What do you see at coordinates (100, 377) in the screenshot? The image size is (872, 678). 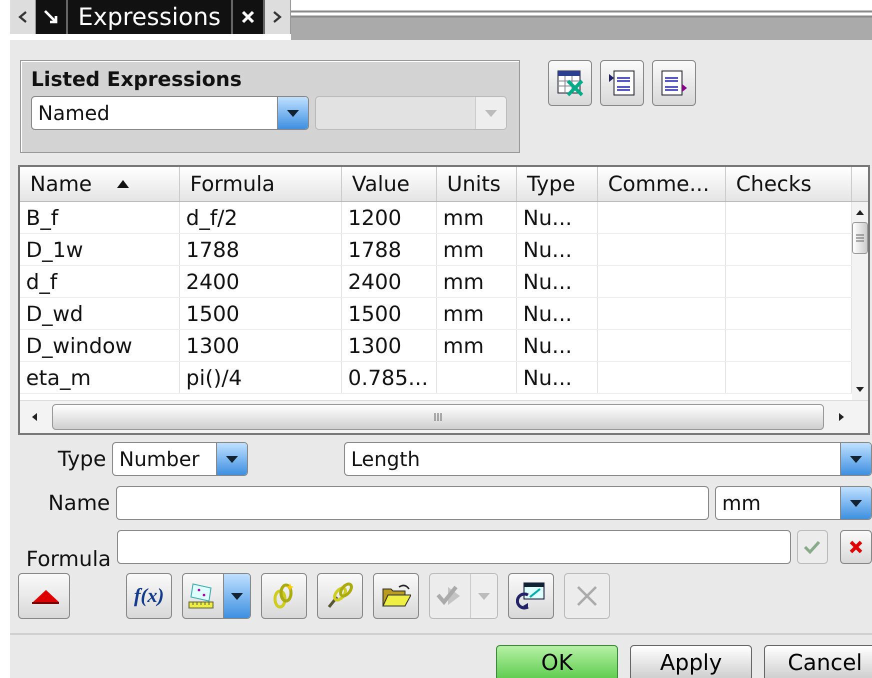 I see `table-cell: eta_m` at bounding box center [100, 377].